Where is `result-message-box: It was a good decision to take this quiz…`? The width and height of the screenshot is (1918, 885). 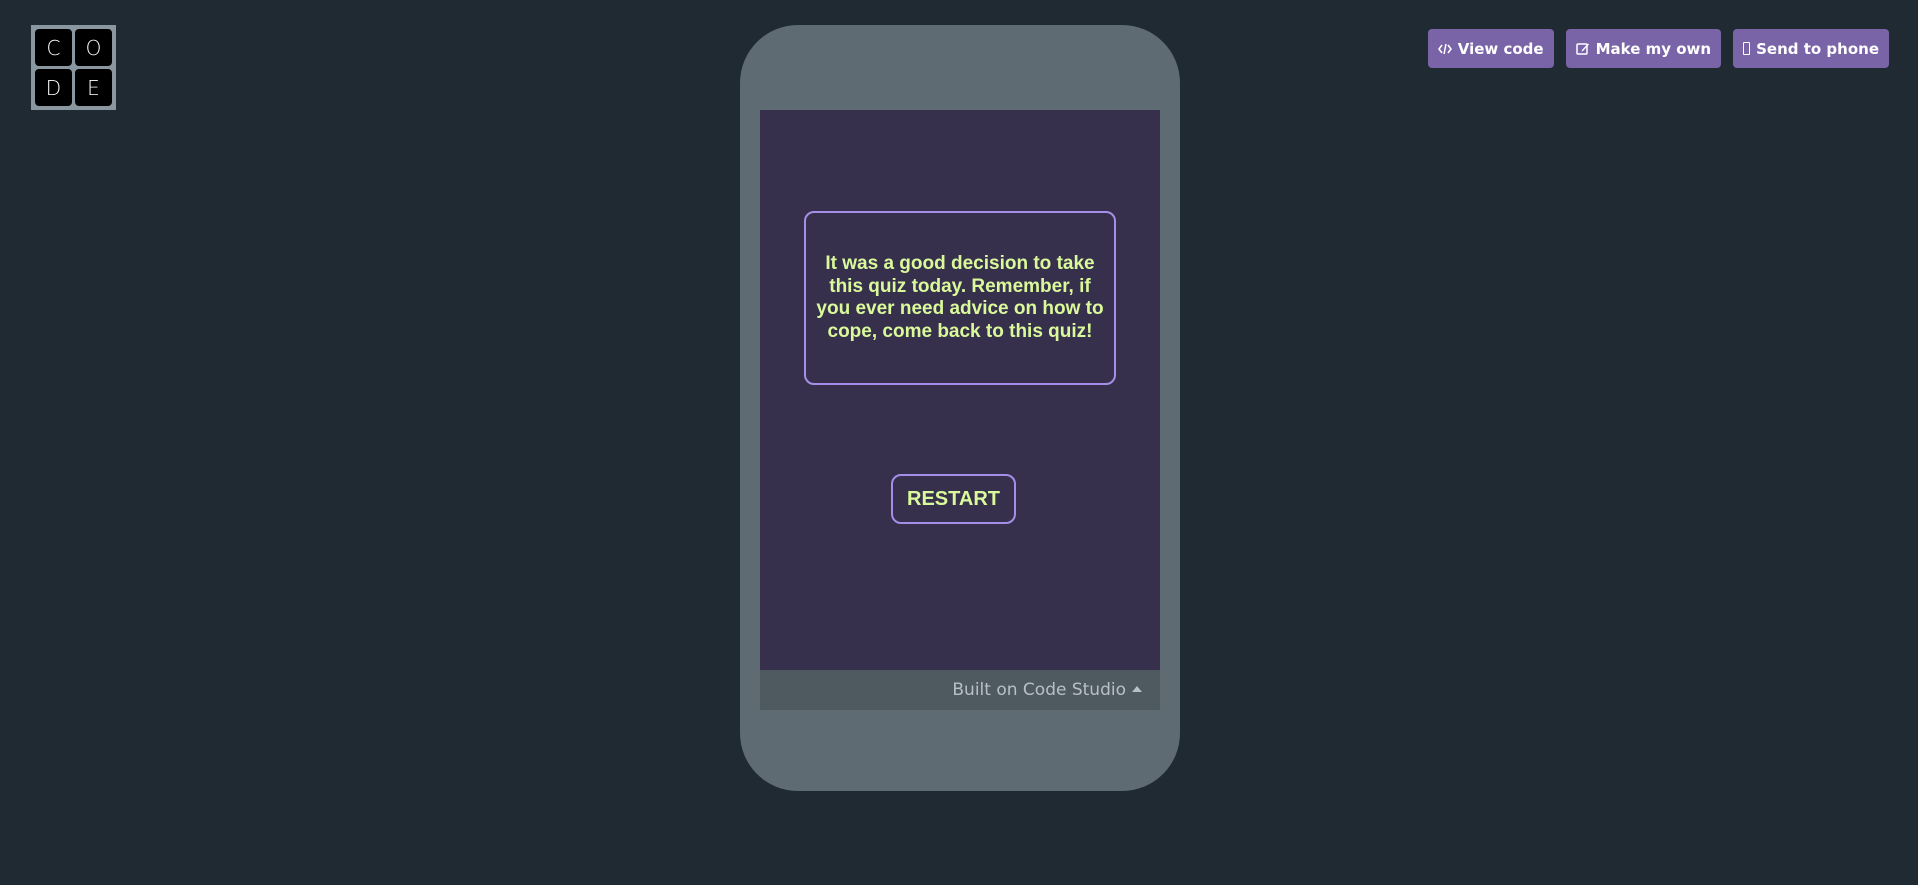
result-message-box: It was a good decision to take this quiz… is located at coordinates (960, 298).